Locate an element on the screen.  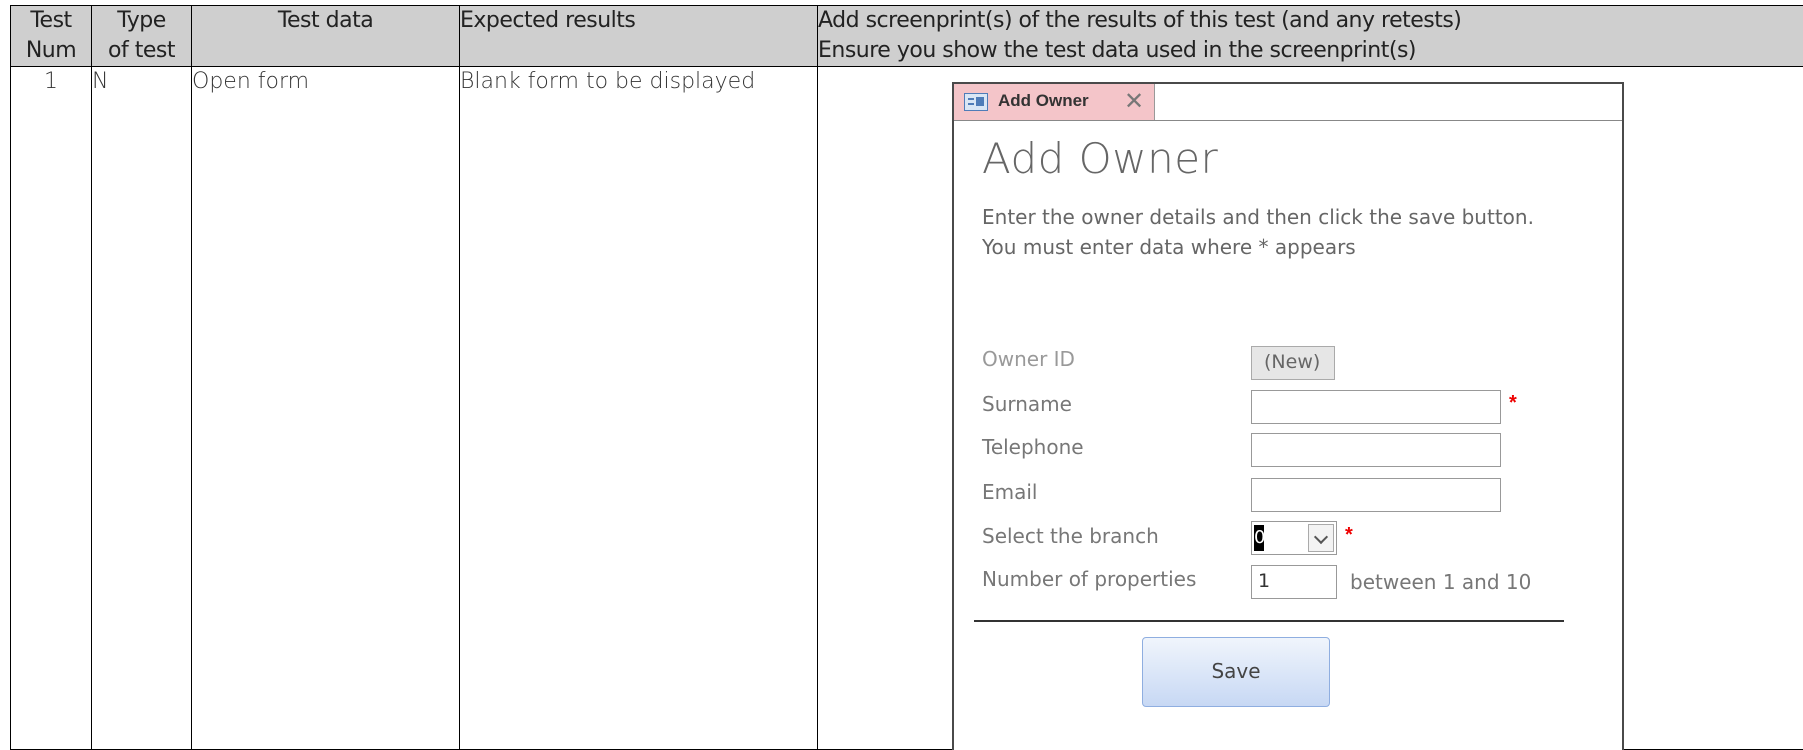
header-type-line1: Type is located at coordinates (141, 21).